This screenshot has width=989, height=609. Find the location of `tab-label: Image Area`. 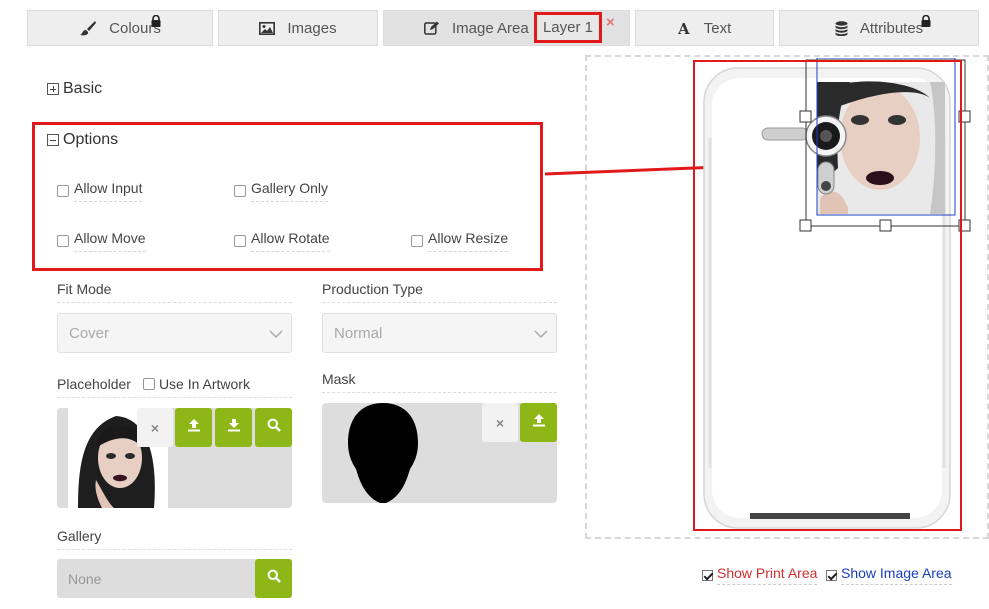

tab-label: Image Area is located at coordinates (490, 28).